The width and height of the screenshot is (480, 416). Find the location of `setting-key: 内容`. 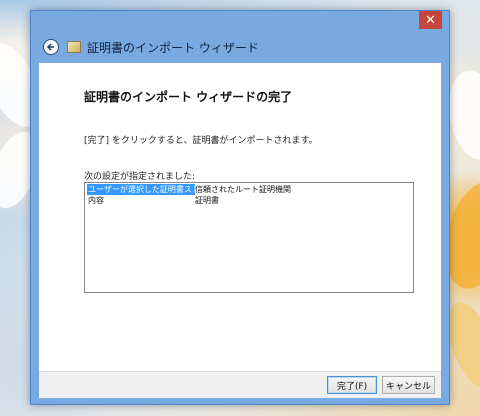

setting-key: 内容 is located at coordinates (96, 200).